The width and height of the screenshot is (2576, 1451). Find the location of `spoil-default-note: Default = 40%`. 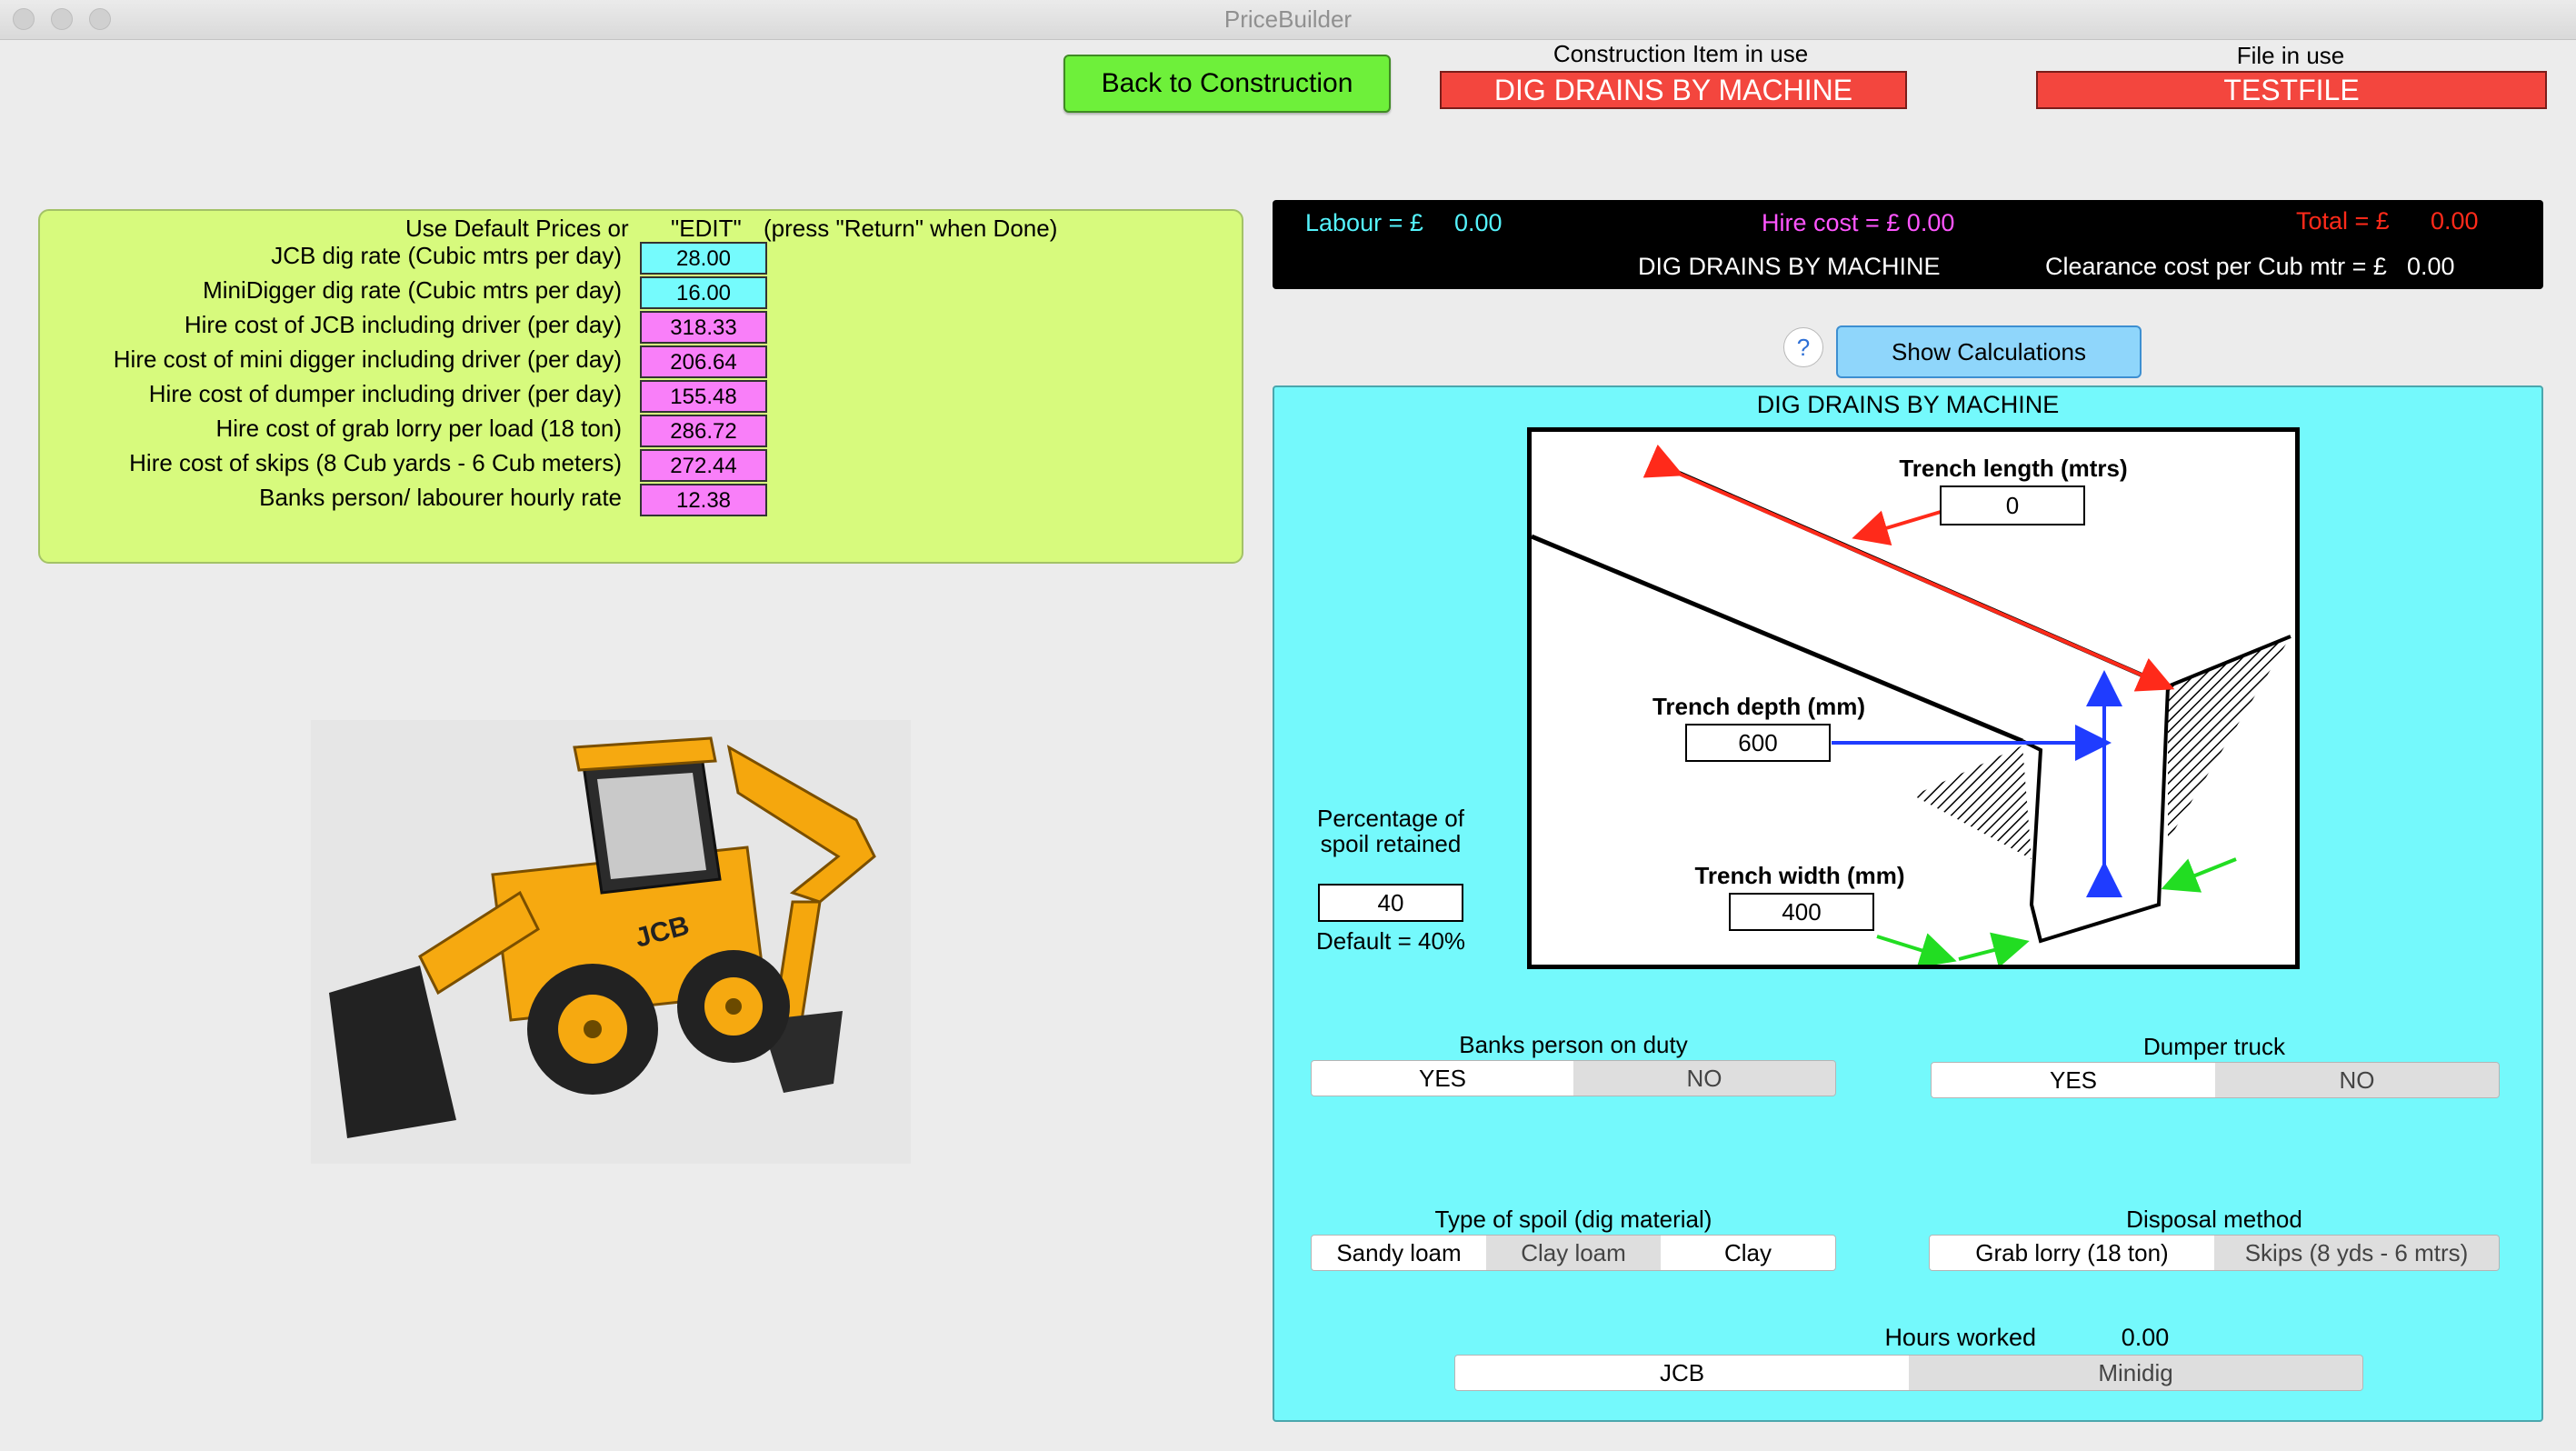

spoil-default-note: Default = 40% is located at coordinates (1390, 941).